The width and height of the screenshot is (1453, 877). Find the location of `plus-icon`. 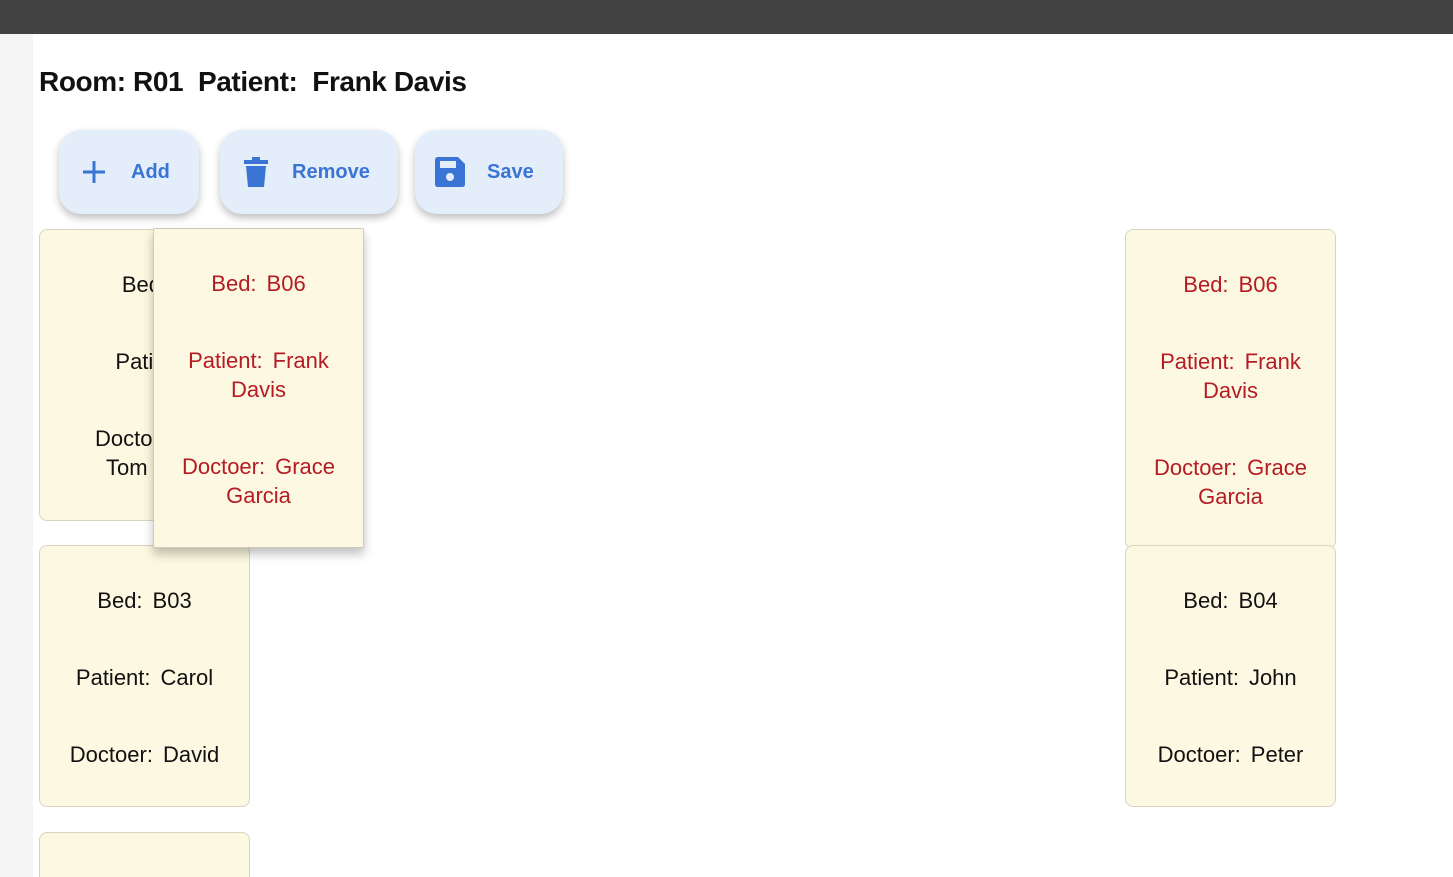

plus-icon is located at coordinates (94, 172).